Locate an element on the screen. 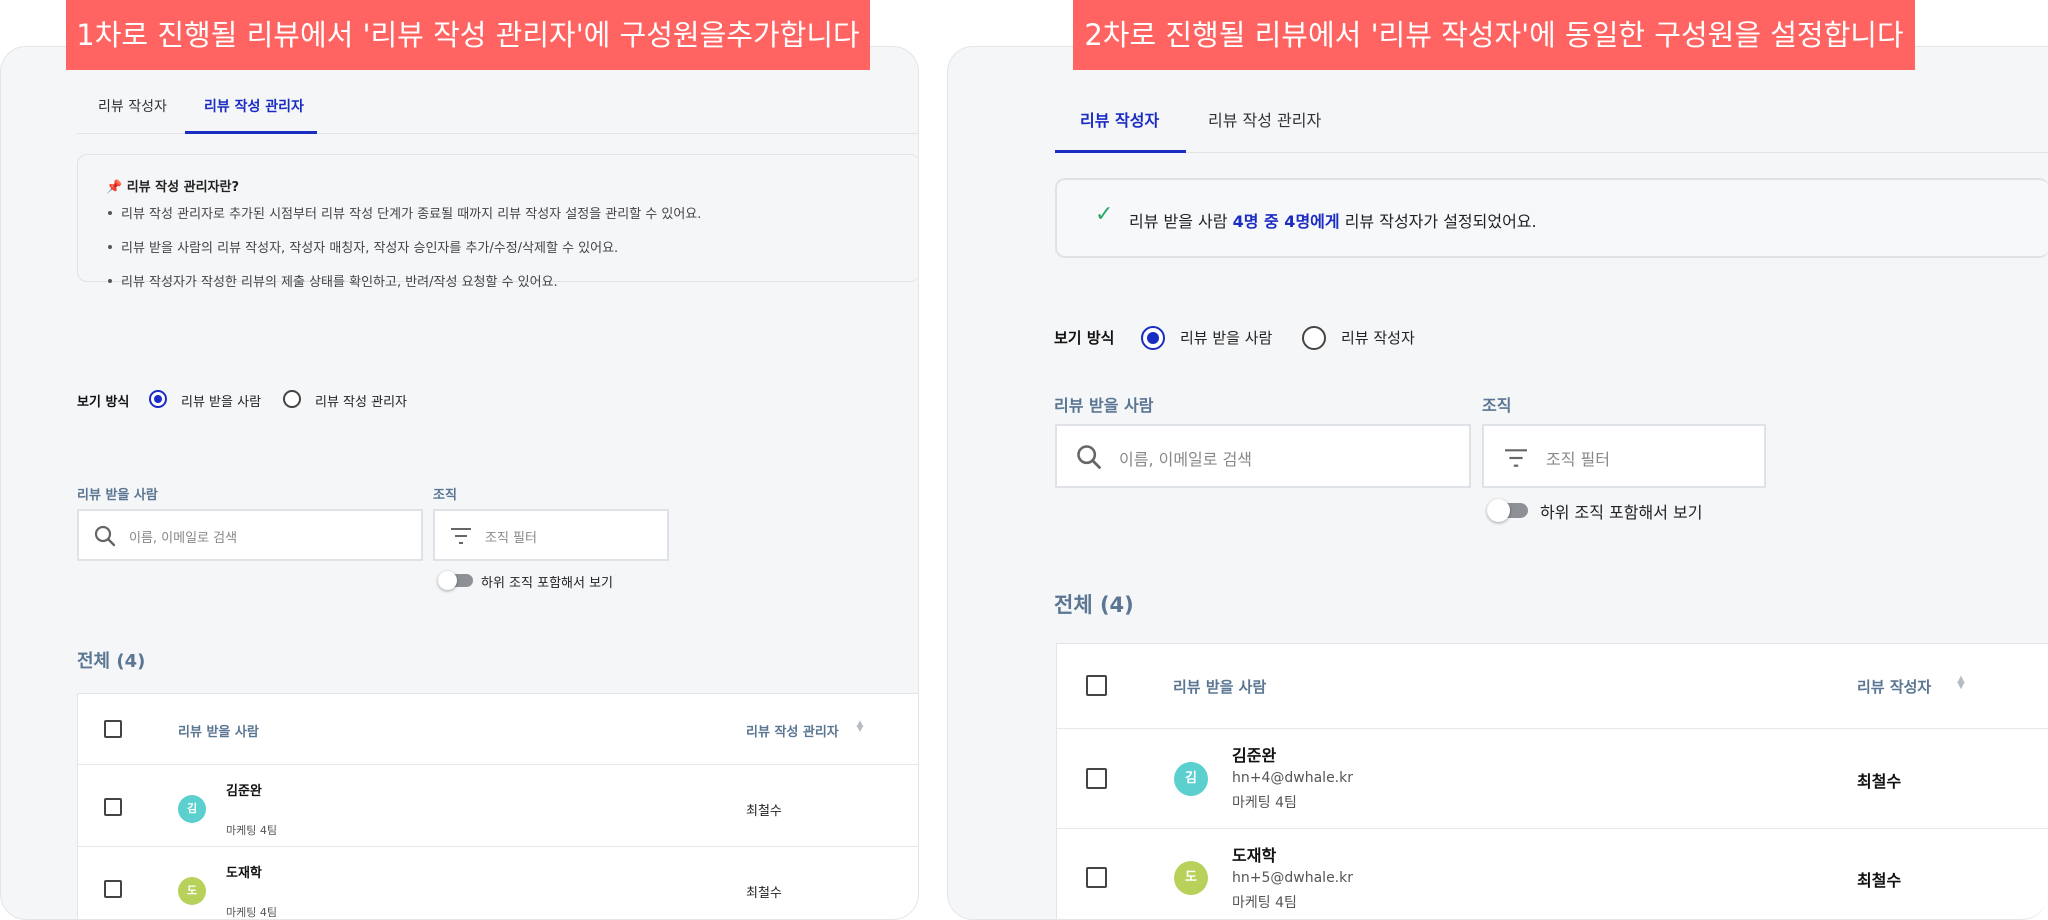  annotation-banner-left: 1차로 진행될 리뷰에서 '리뷰 작성 관리자'에 구성원을추가합니다 is located at coordinates (468, 35).